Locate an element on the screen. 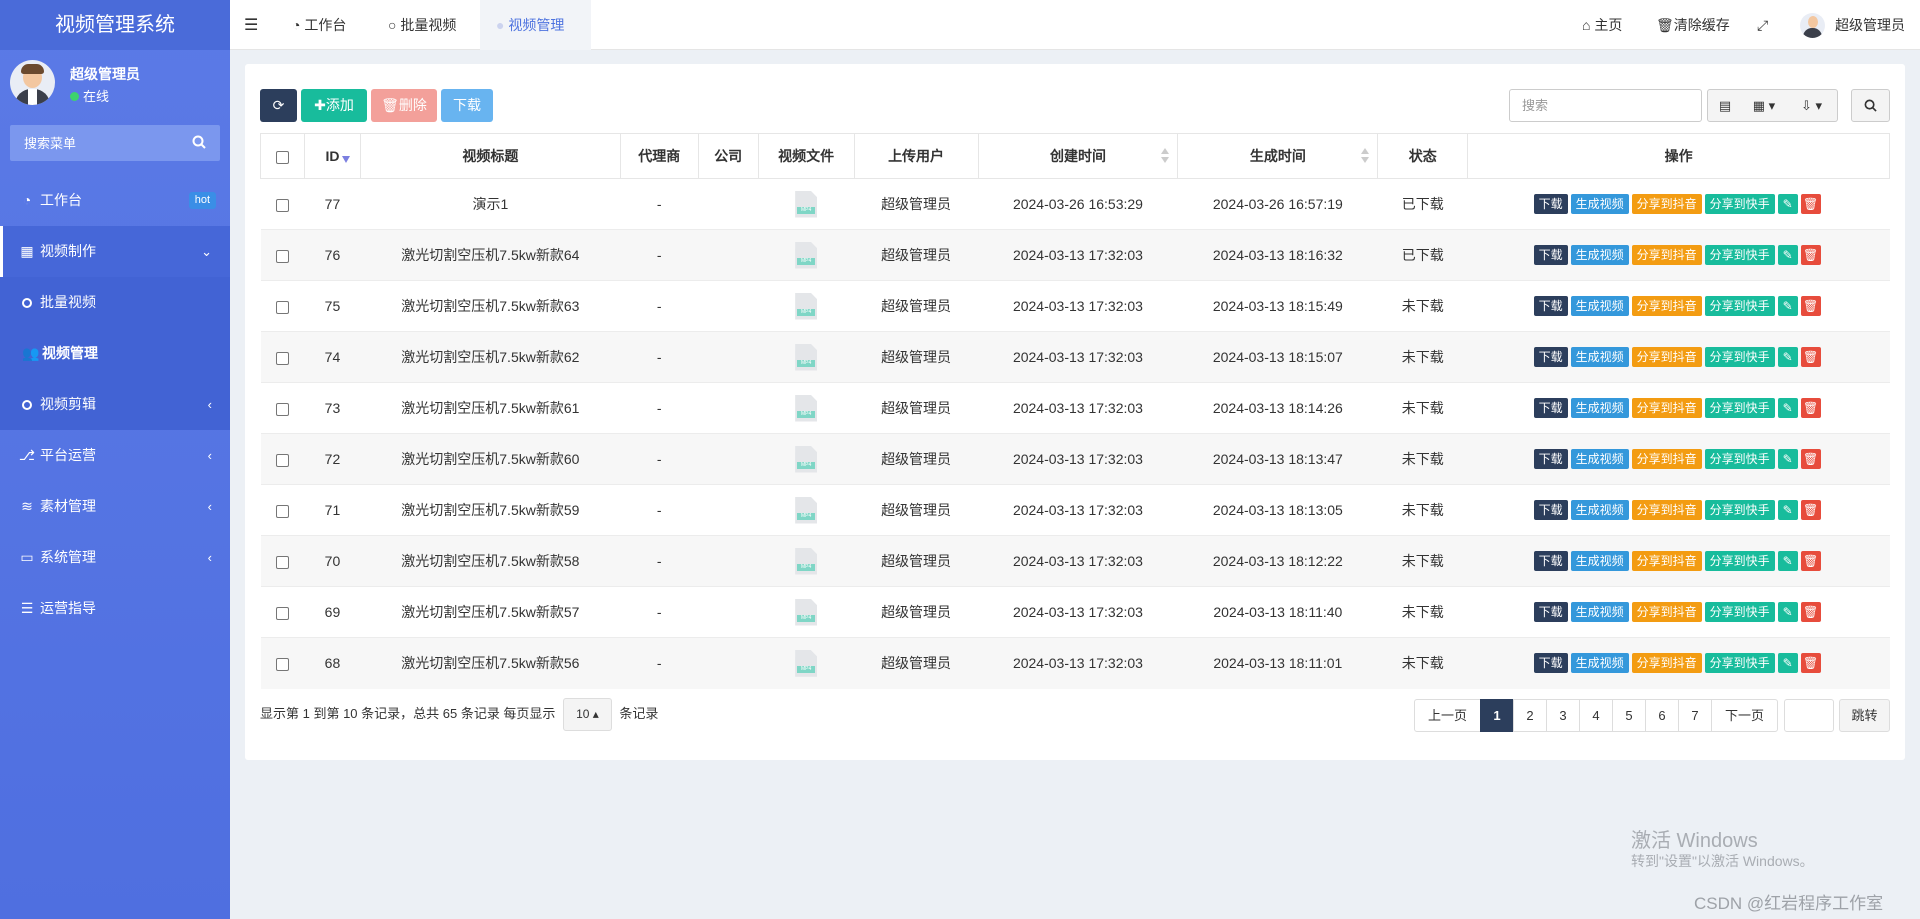 The image size is (1920, 919). page-7-button: 7 is located at coordinates (1695, 715).